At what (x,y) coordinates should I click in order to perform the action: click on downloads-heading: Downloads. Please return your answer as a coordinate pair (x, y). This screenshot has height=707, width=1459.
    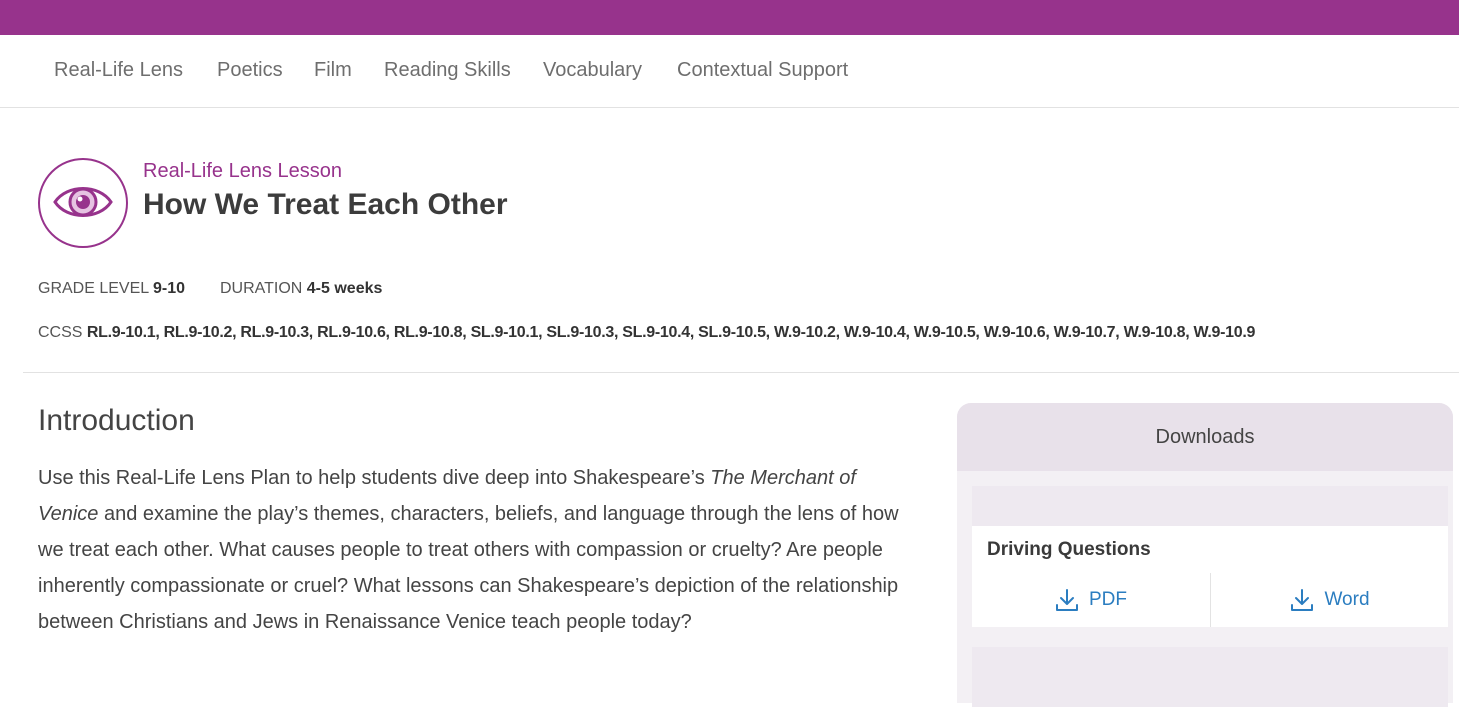
    Looking at the image, I should click on (1205, 437).